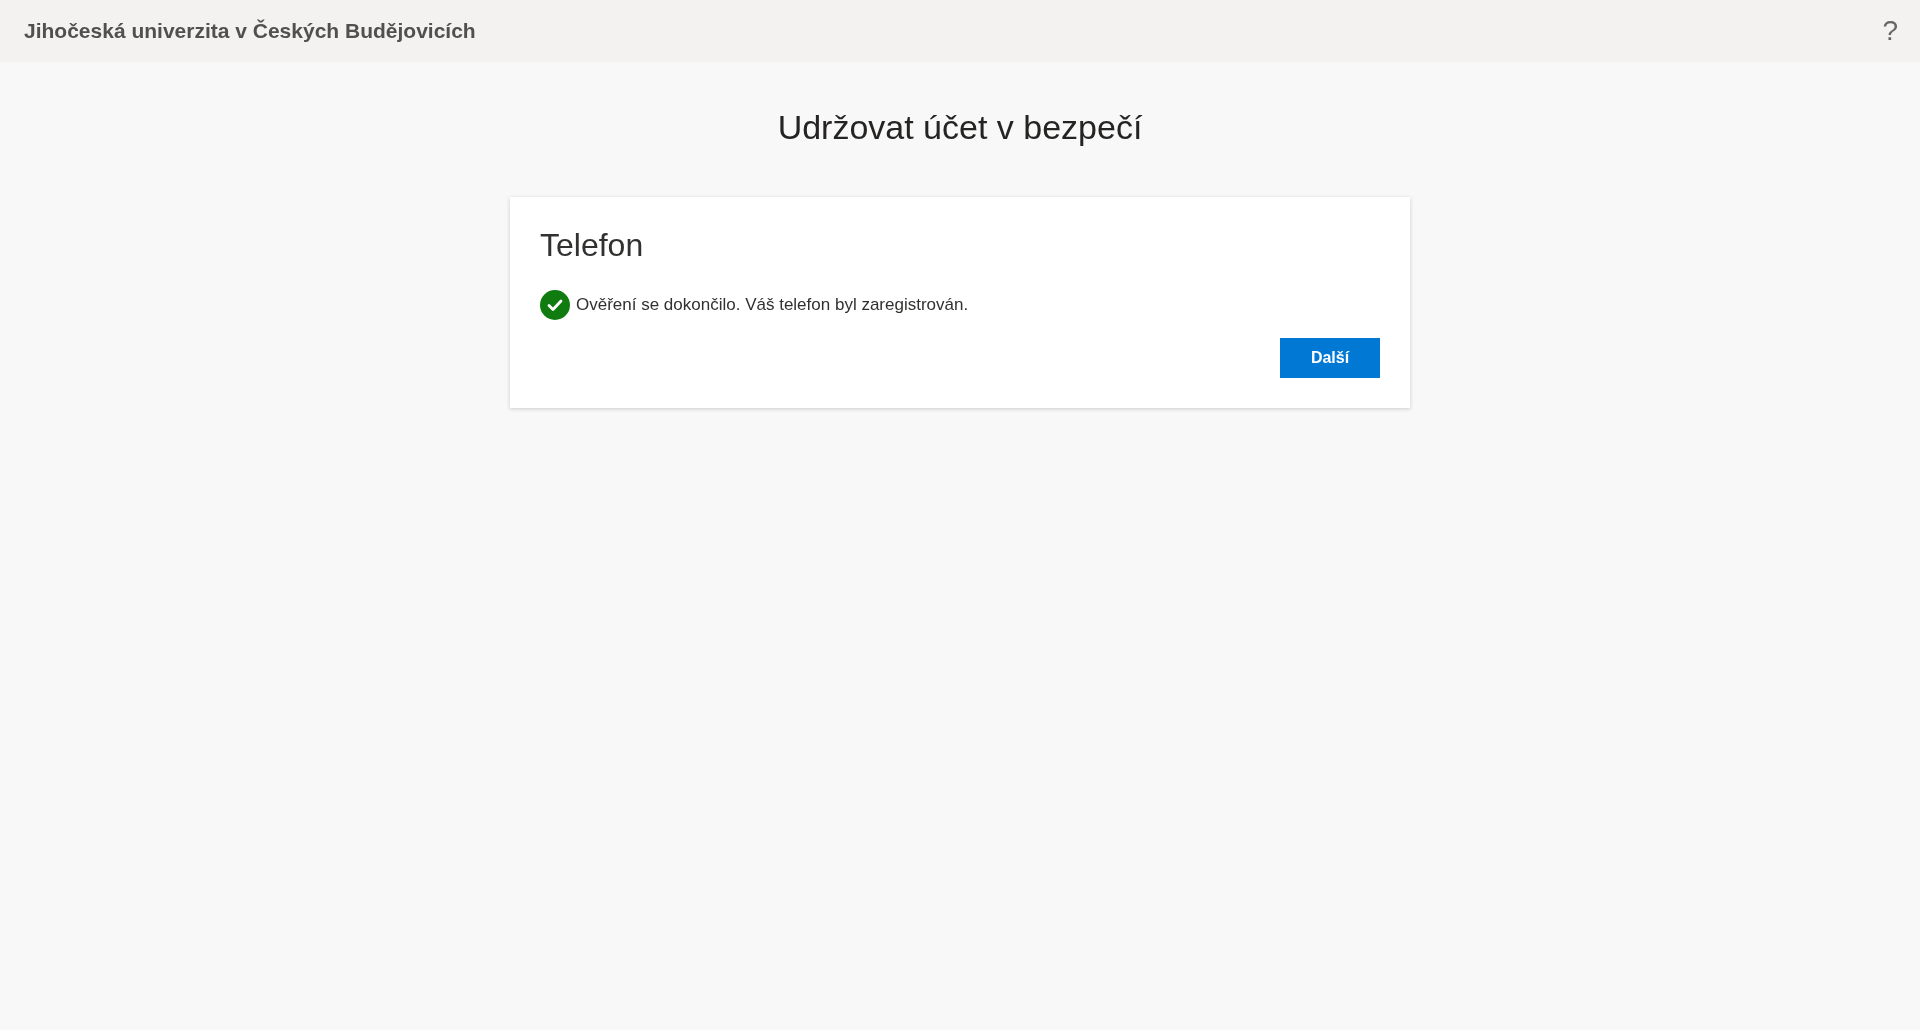  Describe the element at coordinates (555, 305) in the screenshot. I see `success-check-icon` at that location.